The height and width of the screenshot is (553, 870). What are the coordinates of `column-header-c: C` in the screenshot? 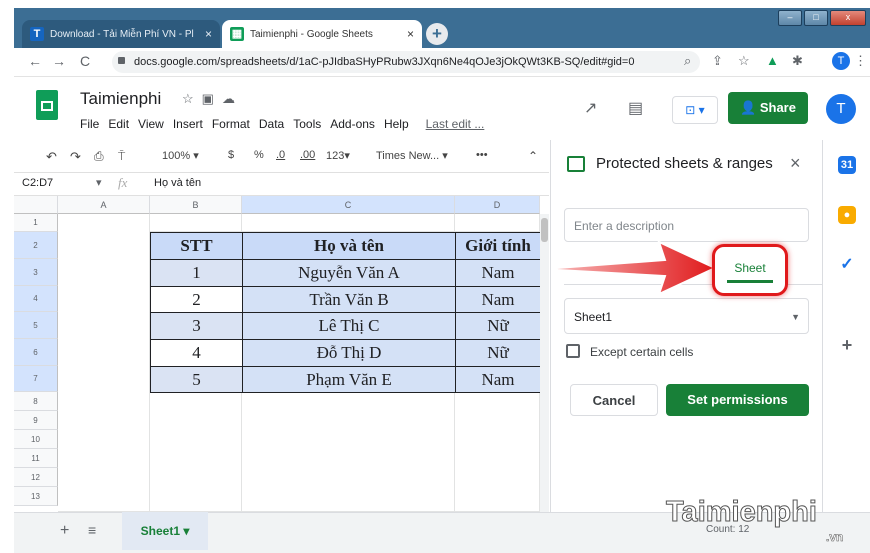 It's located at (348, 205).